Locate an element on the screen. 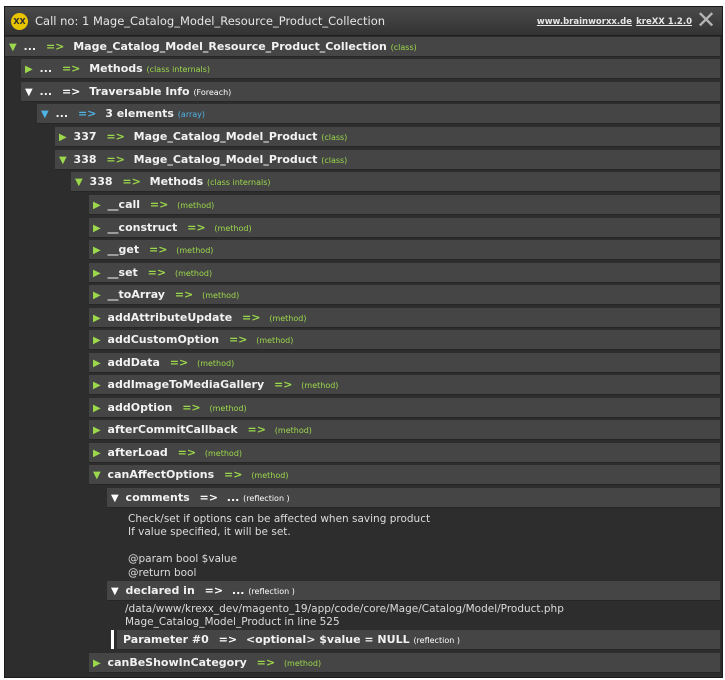 The width and height of the screenshot is (725, 680). method-row-addcustomoption: ▶ addCustomOption => (method) is located at coordinates (404, 340).